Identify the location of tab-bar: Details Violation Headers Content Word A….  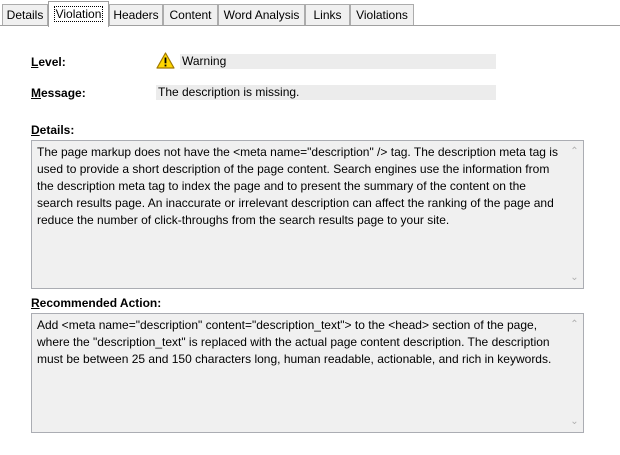
(310, 13).